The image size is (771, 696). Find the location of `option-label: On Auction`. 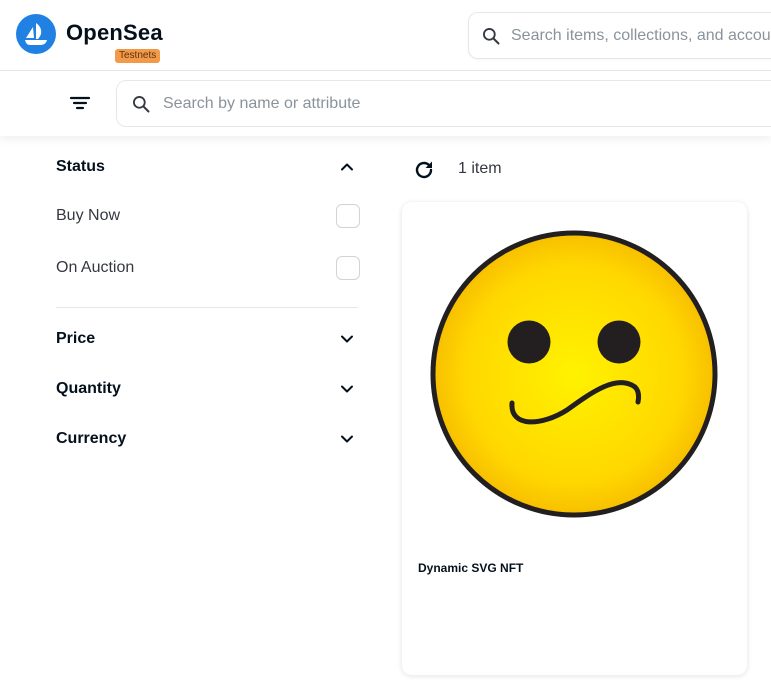

option-label: On Auction is located at coordinates (95, 267).